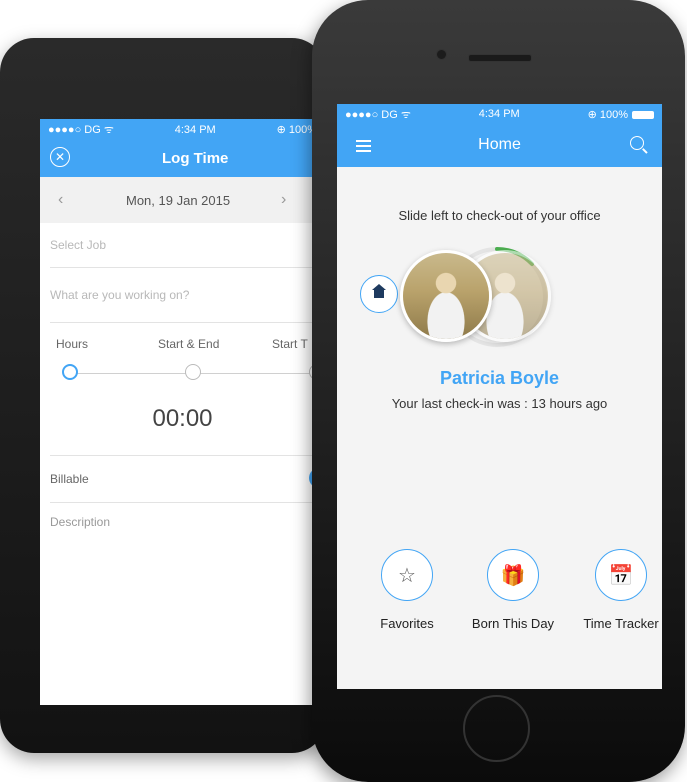 This screenshot has height=782, width=687. I want to click on home-header: Home, so click(499, 145).